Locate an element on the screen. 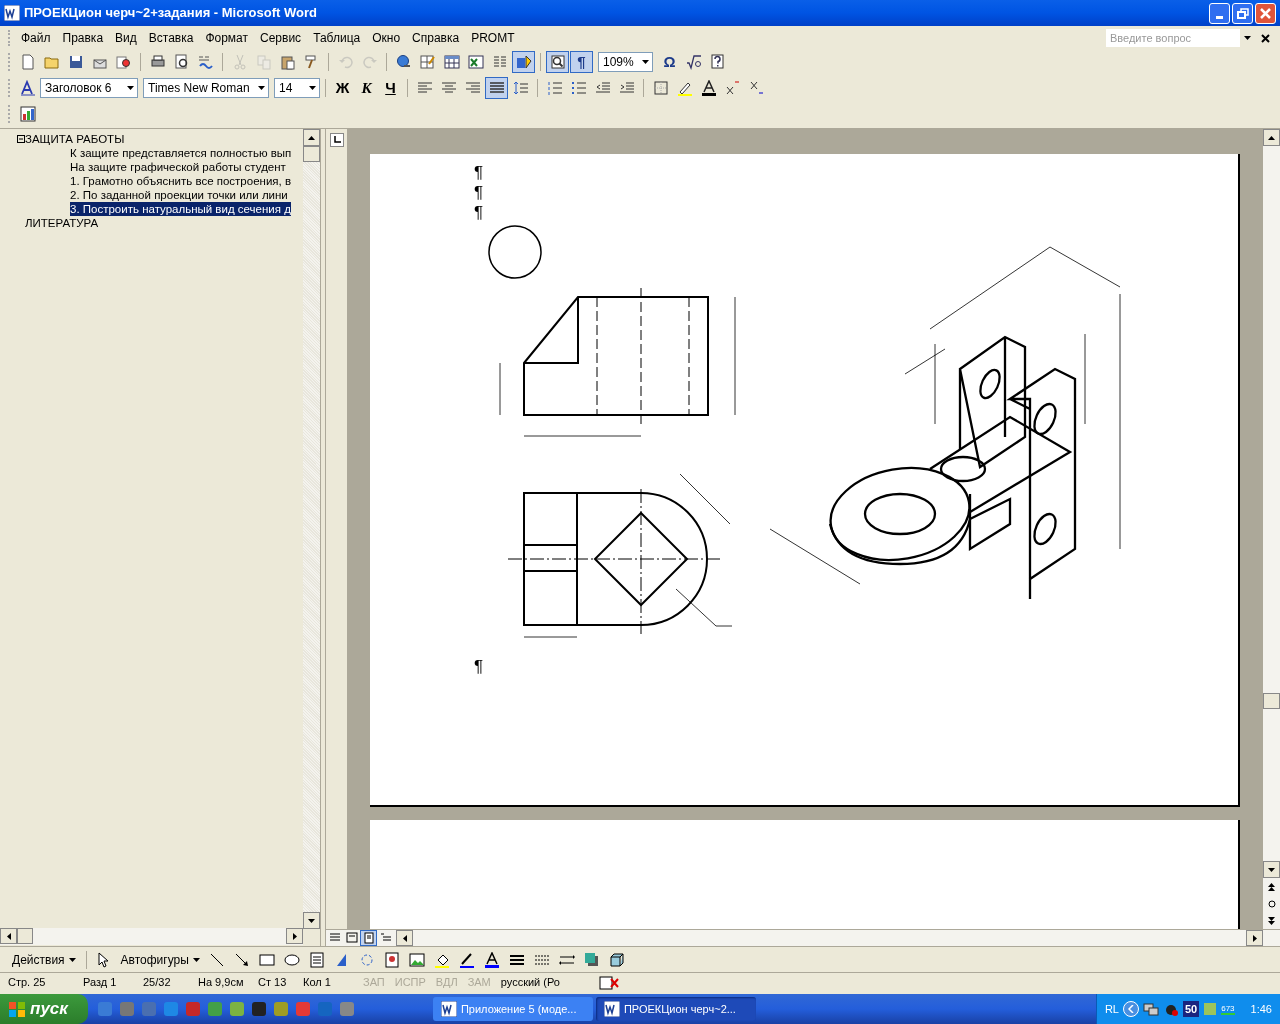  outline-item: ЗАЩИТА РАБОТЫ is located at coordinates (75, 139).